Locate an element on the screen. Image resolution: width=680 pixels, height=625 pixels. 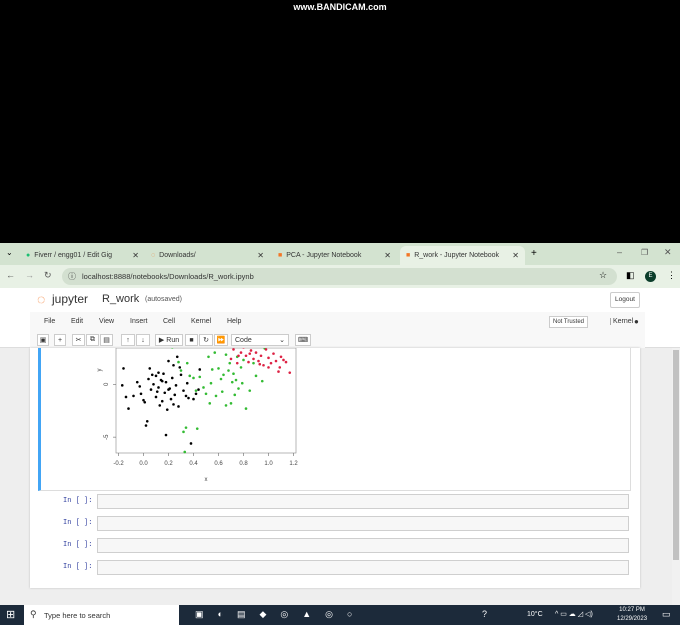
stop-icon: ■ is located at coordinates (191, 340).